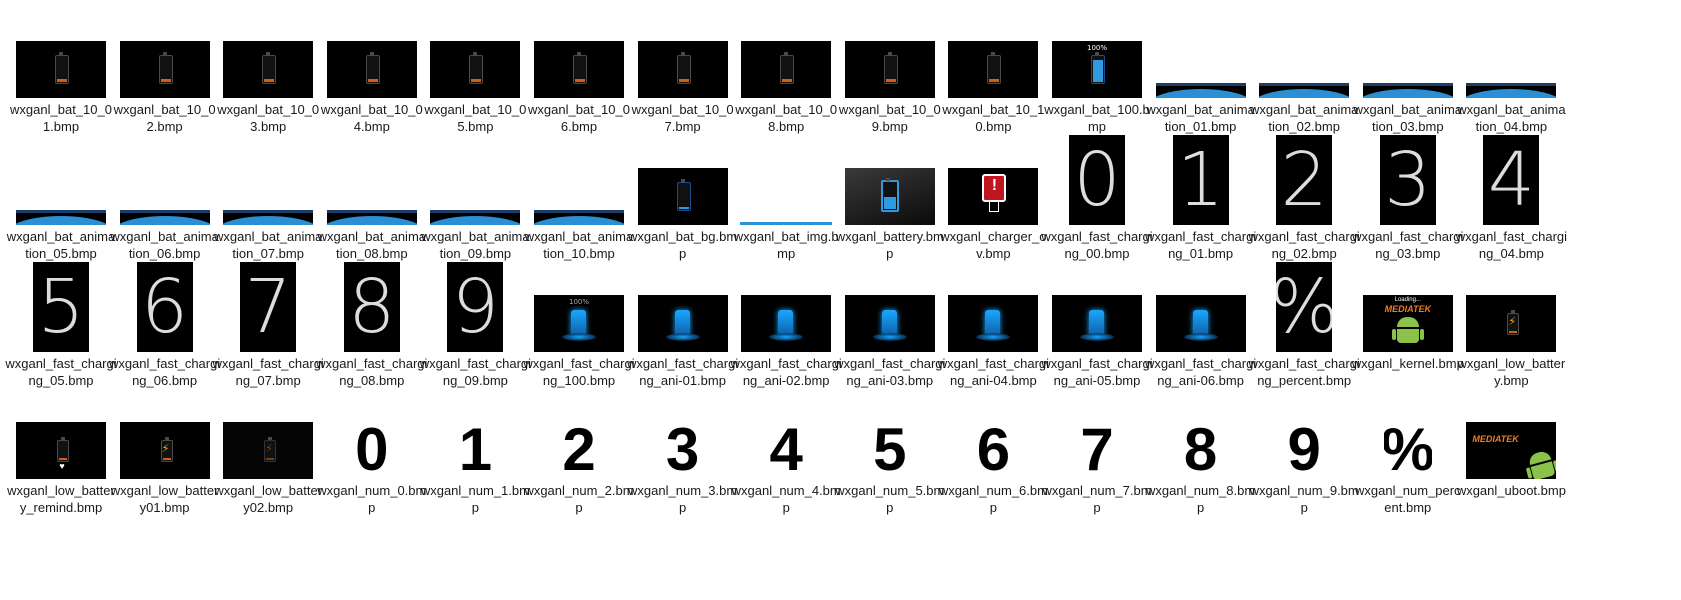  Describe the element at coordinates (1304, 454) in the screenshot. I see `file-item: 9 wxganl_num_9.bmp` at that location.